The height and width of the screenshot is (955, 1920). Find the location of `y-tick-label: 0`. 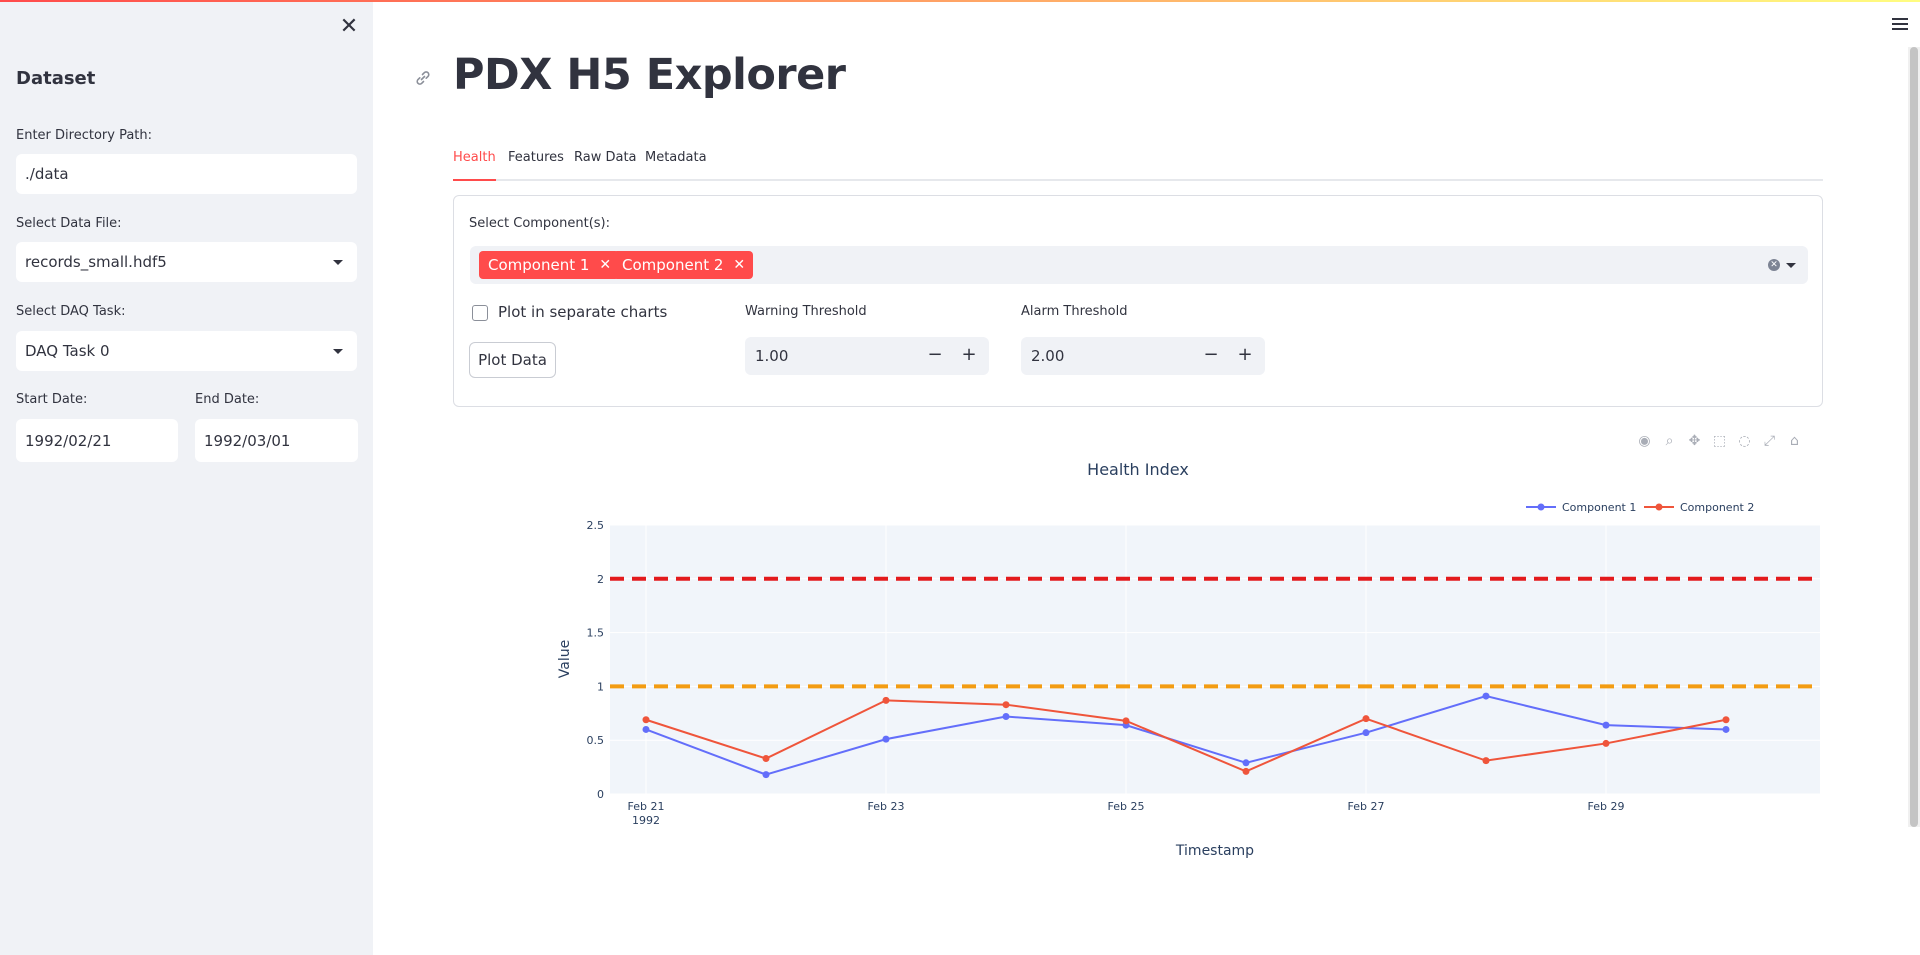

y-tick-label: 0 is located at coordinates (600, 794).